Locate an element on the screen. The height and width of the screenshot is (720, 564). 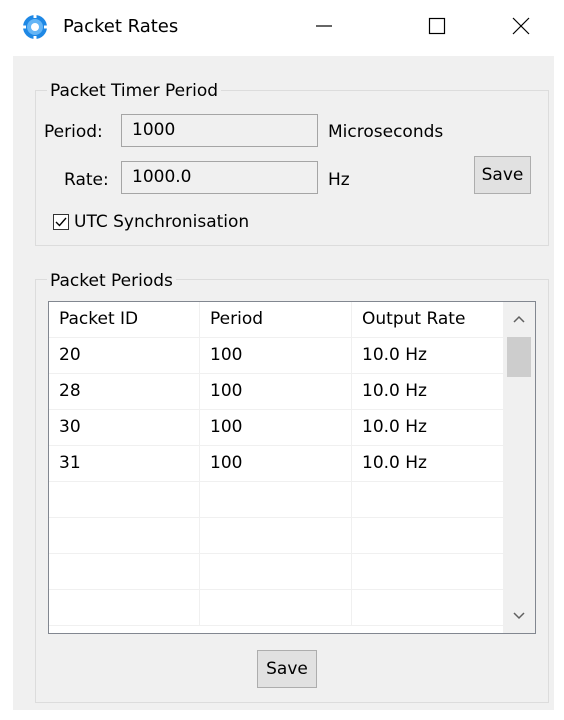
utc-sync-checkbox is located at coordinates (61, 222).